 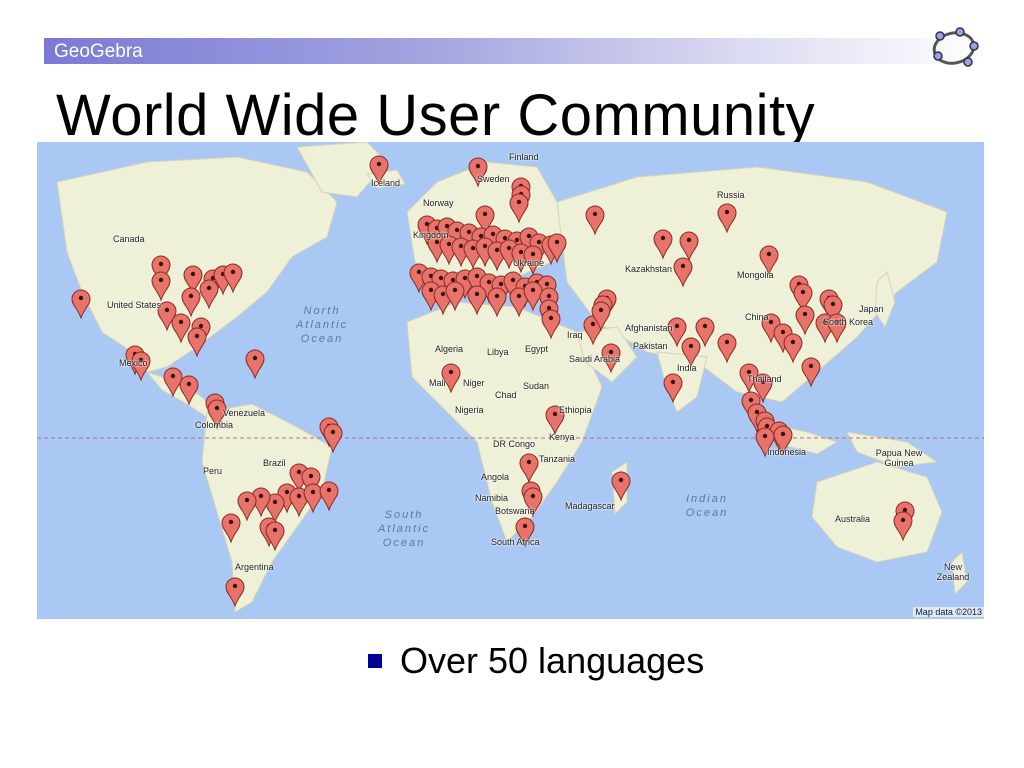 I want to click on map-label: Iraq, so click(x=575, y=335).